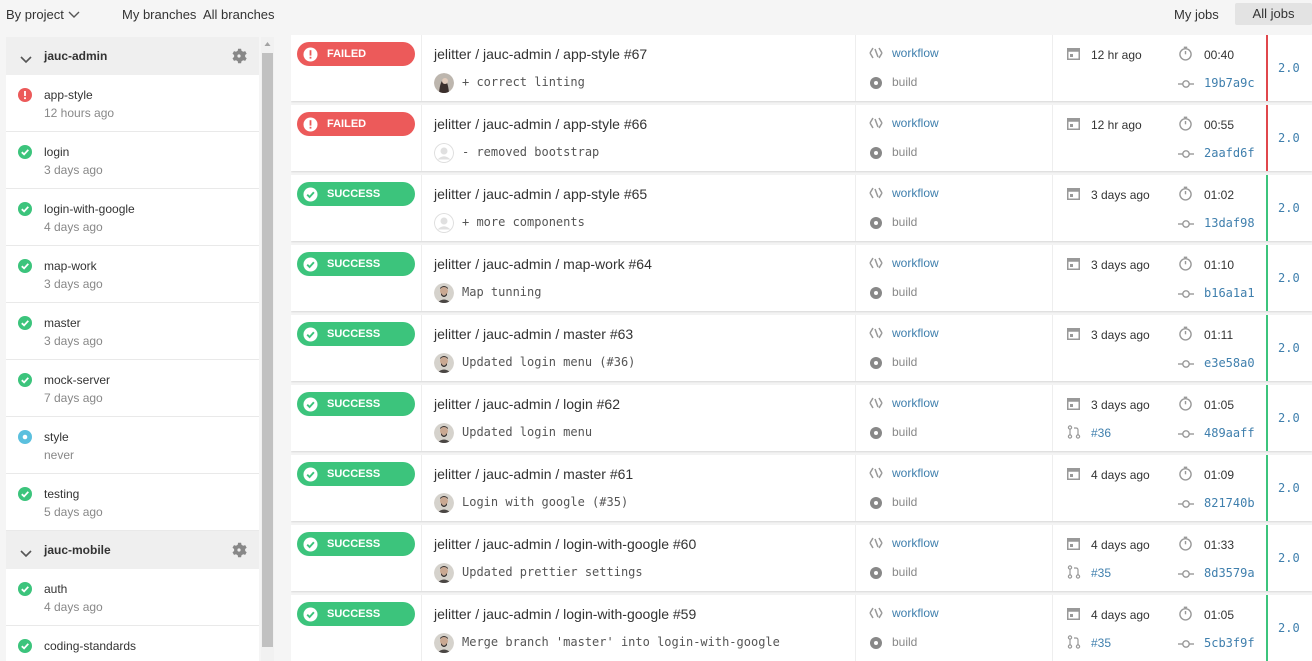 This screenshot has height=661, width=1312. What do you see at coordinates (56, 589) in the screenshot?
I see `branch-name: auth` at bounding box center [56, 589].